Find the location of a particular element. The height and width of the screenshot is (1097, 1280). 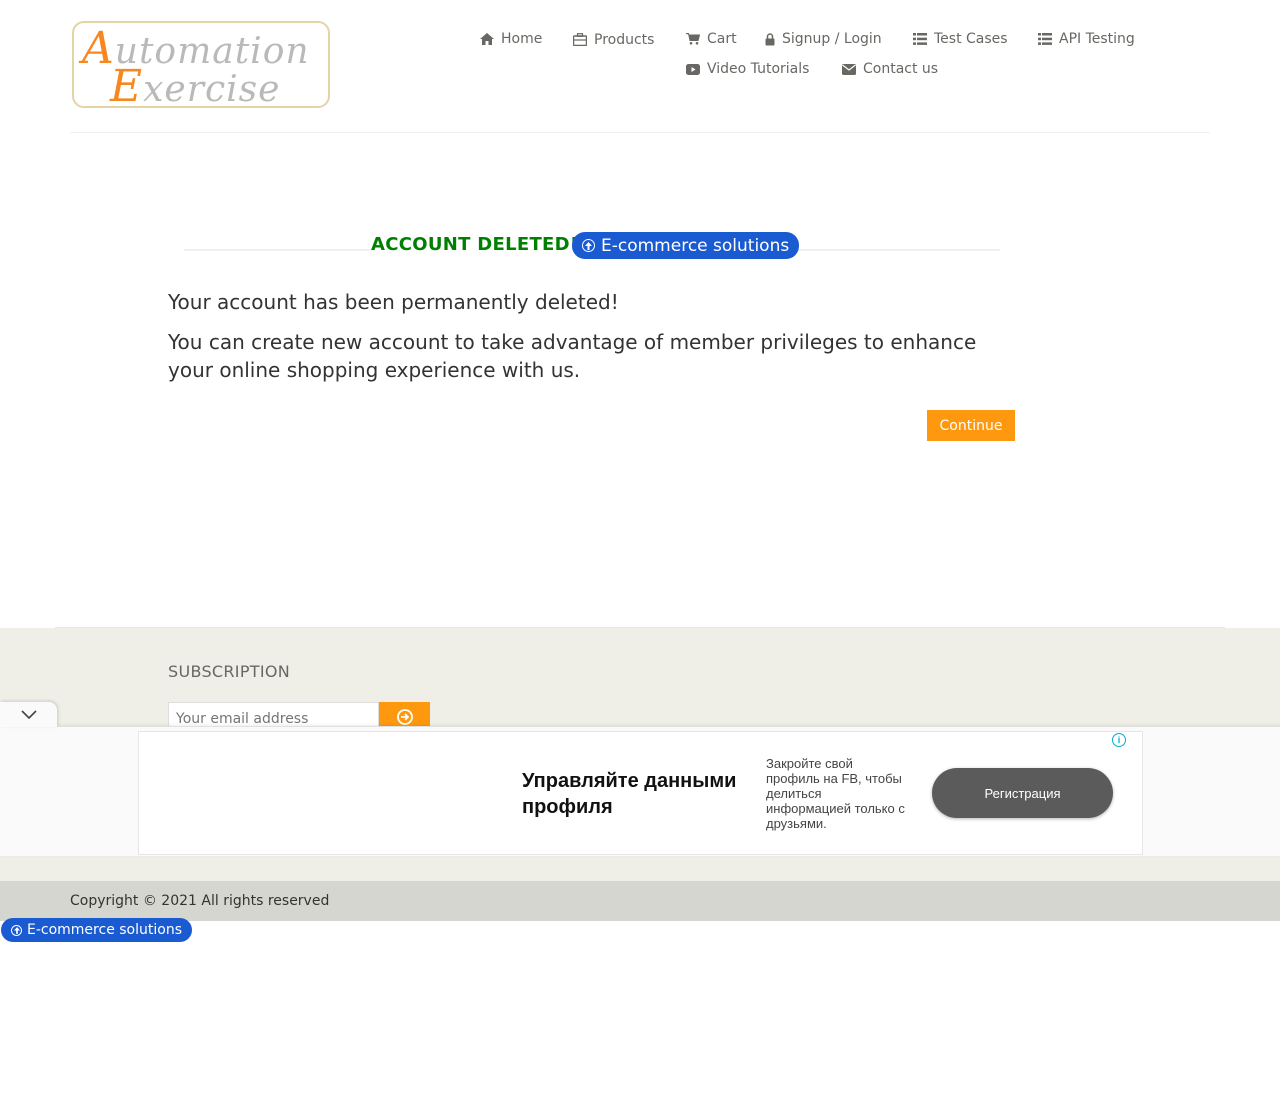

ecommerce-solutions-badge-footer: E-commerce solutions is located at coordinates (96, 930).